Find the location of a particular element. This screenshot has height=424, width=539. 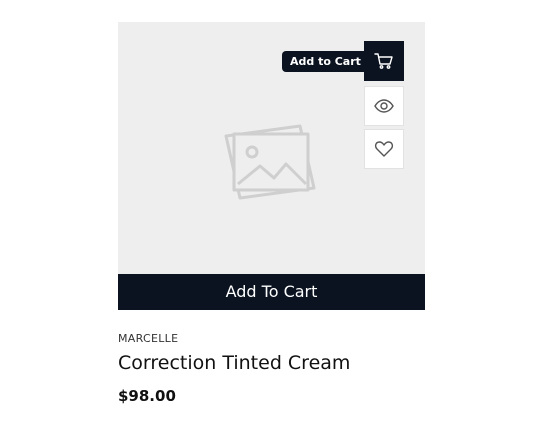

product-title: Correction Tinted Cream is located at coordinates (271, 363).